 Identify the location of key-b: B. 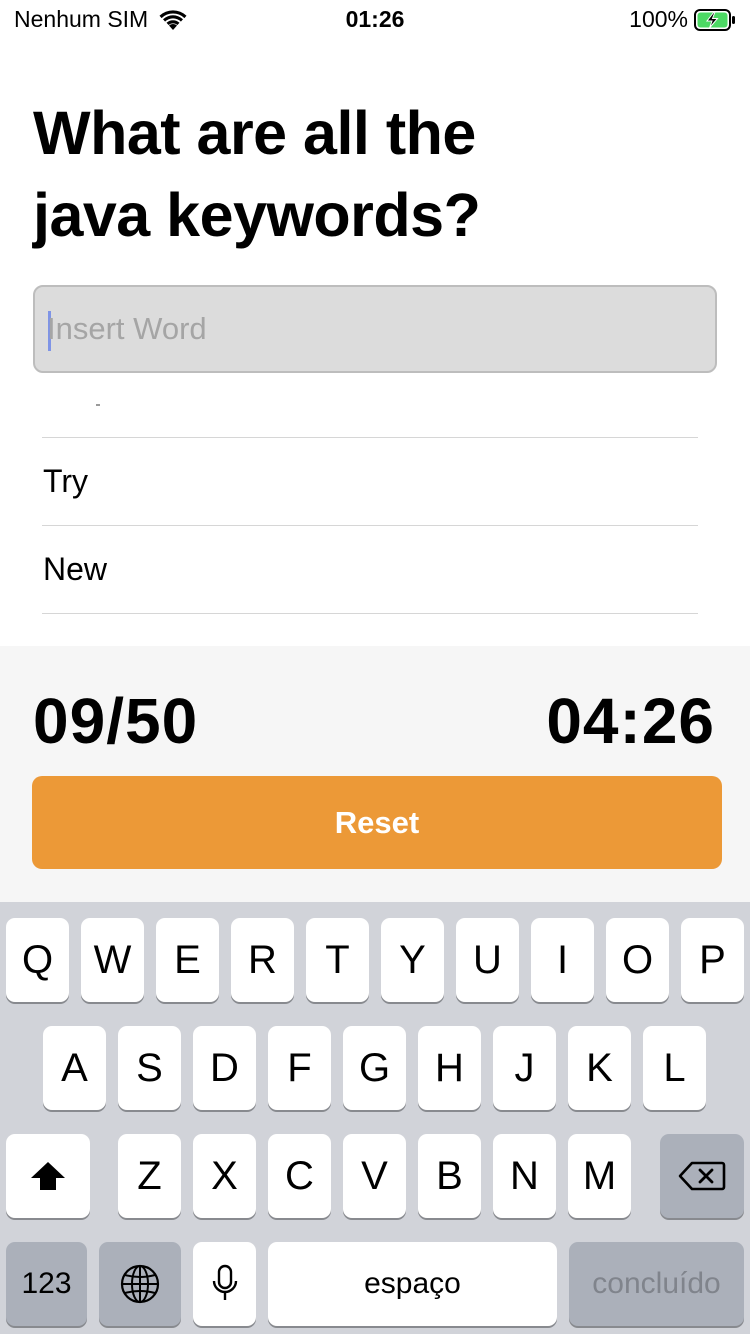
(449, 1176).